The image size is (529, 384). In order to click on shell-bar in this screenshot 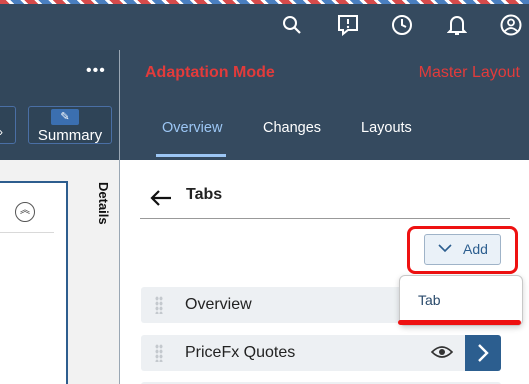, I will do `click(264, 25)`.